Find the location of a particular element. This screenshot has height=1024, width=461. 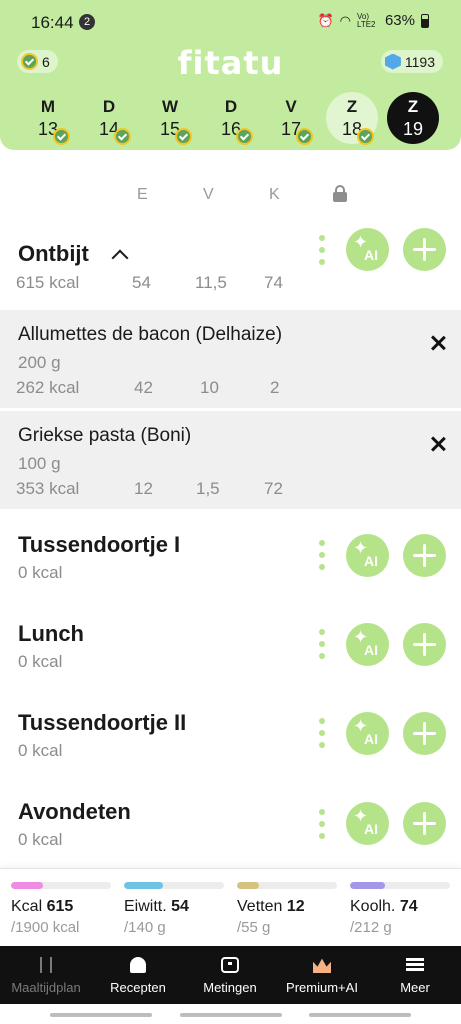

nav-label: Meer is located at coordinates (415, 987).